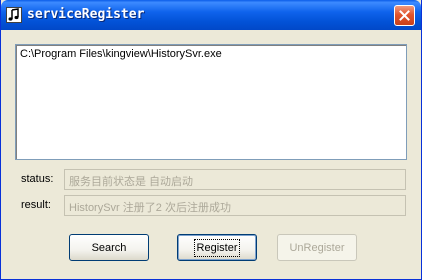  What do you see at coordinates (235, 205) in the screenshot?
I see `result-field: HistorySvr 注册了2 次后注册成功` at bounding box center [235, 205].